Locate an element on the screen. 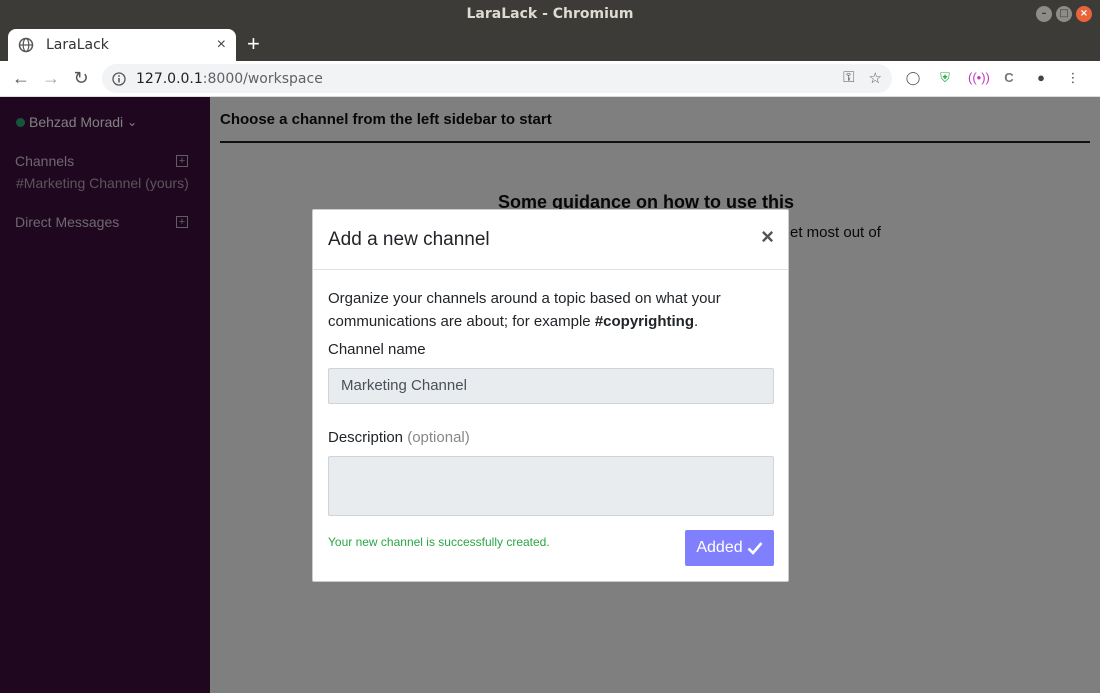 This screenshot has width=1100, height=693. modal-header: Add a new channel × is located at coordinates (550, 240).